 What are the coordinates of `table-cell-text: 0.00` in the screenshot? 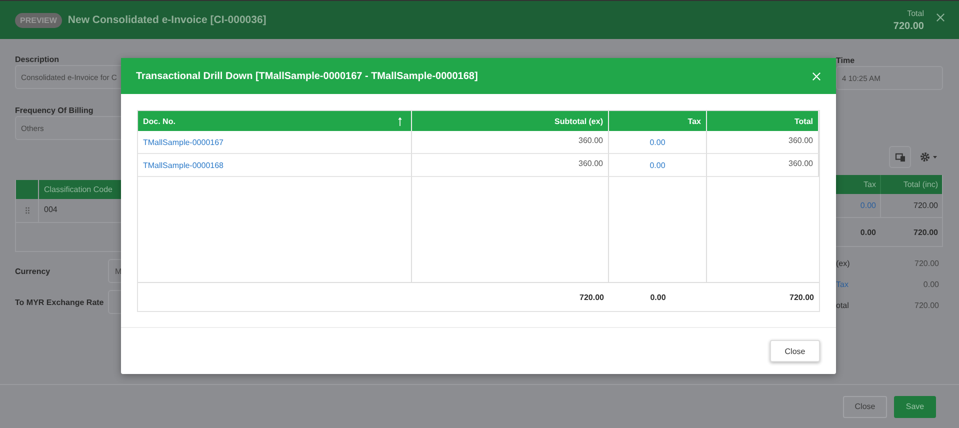 It's located at (868, 232).